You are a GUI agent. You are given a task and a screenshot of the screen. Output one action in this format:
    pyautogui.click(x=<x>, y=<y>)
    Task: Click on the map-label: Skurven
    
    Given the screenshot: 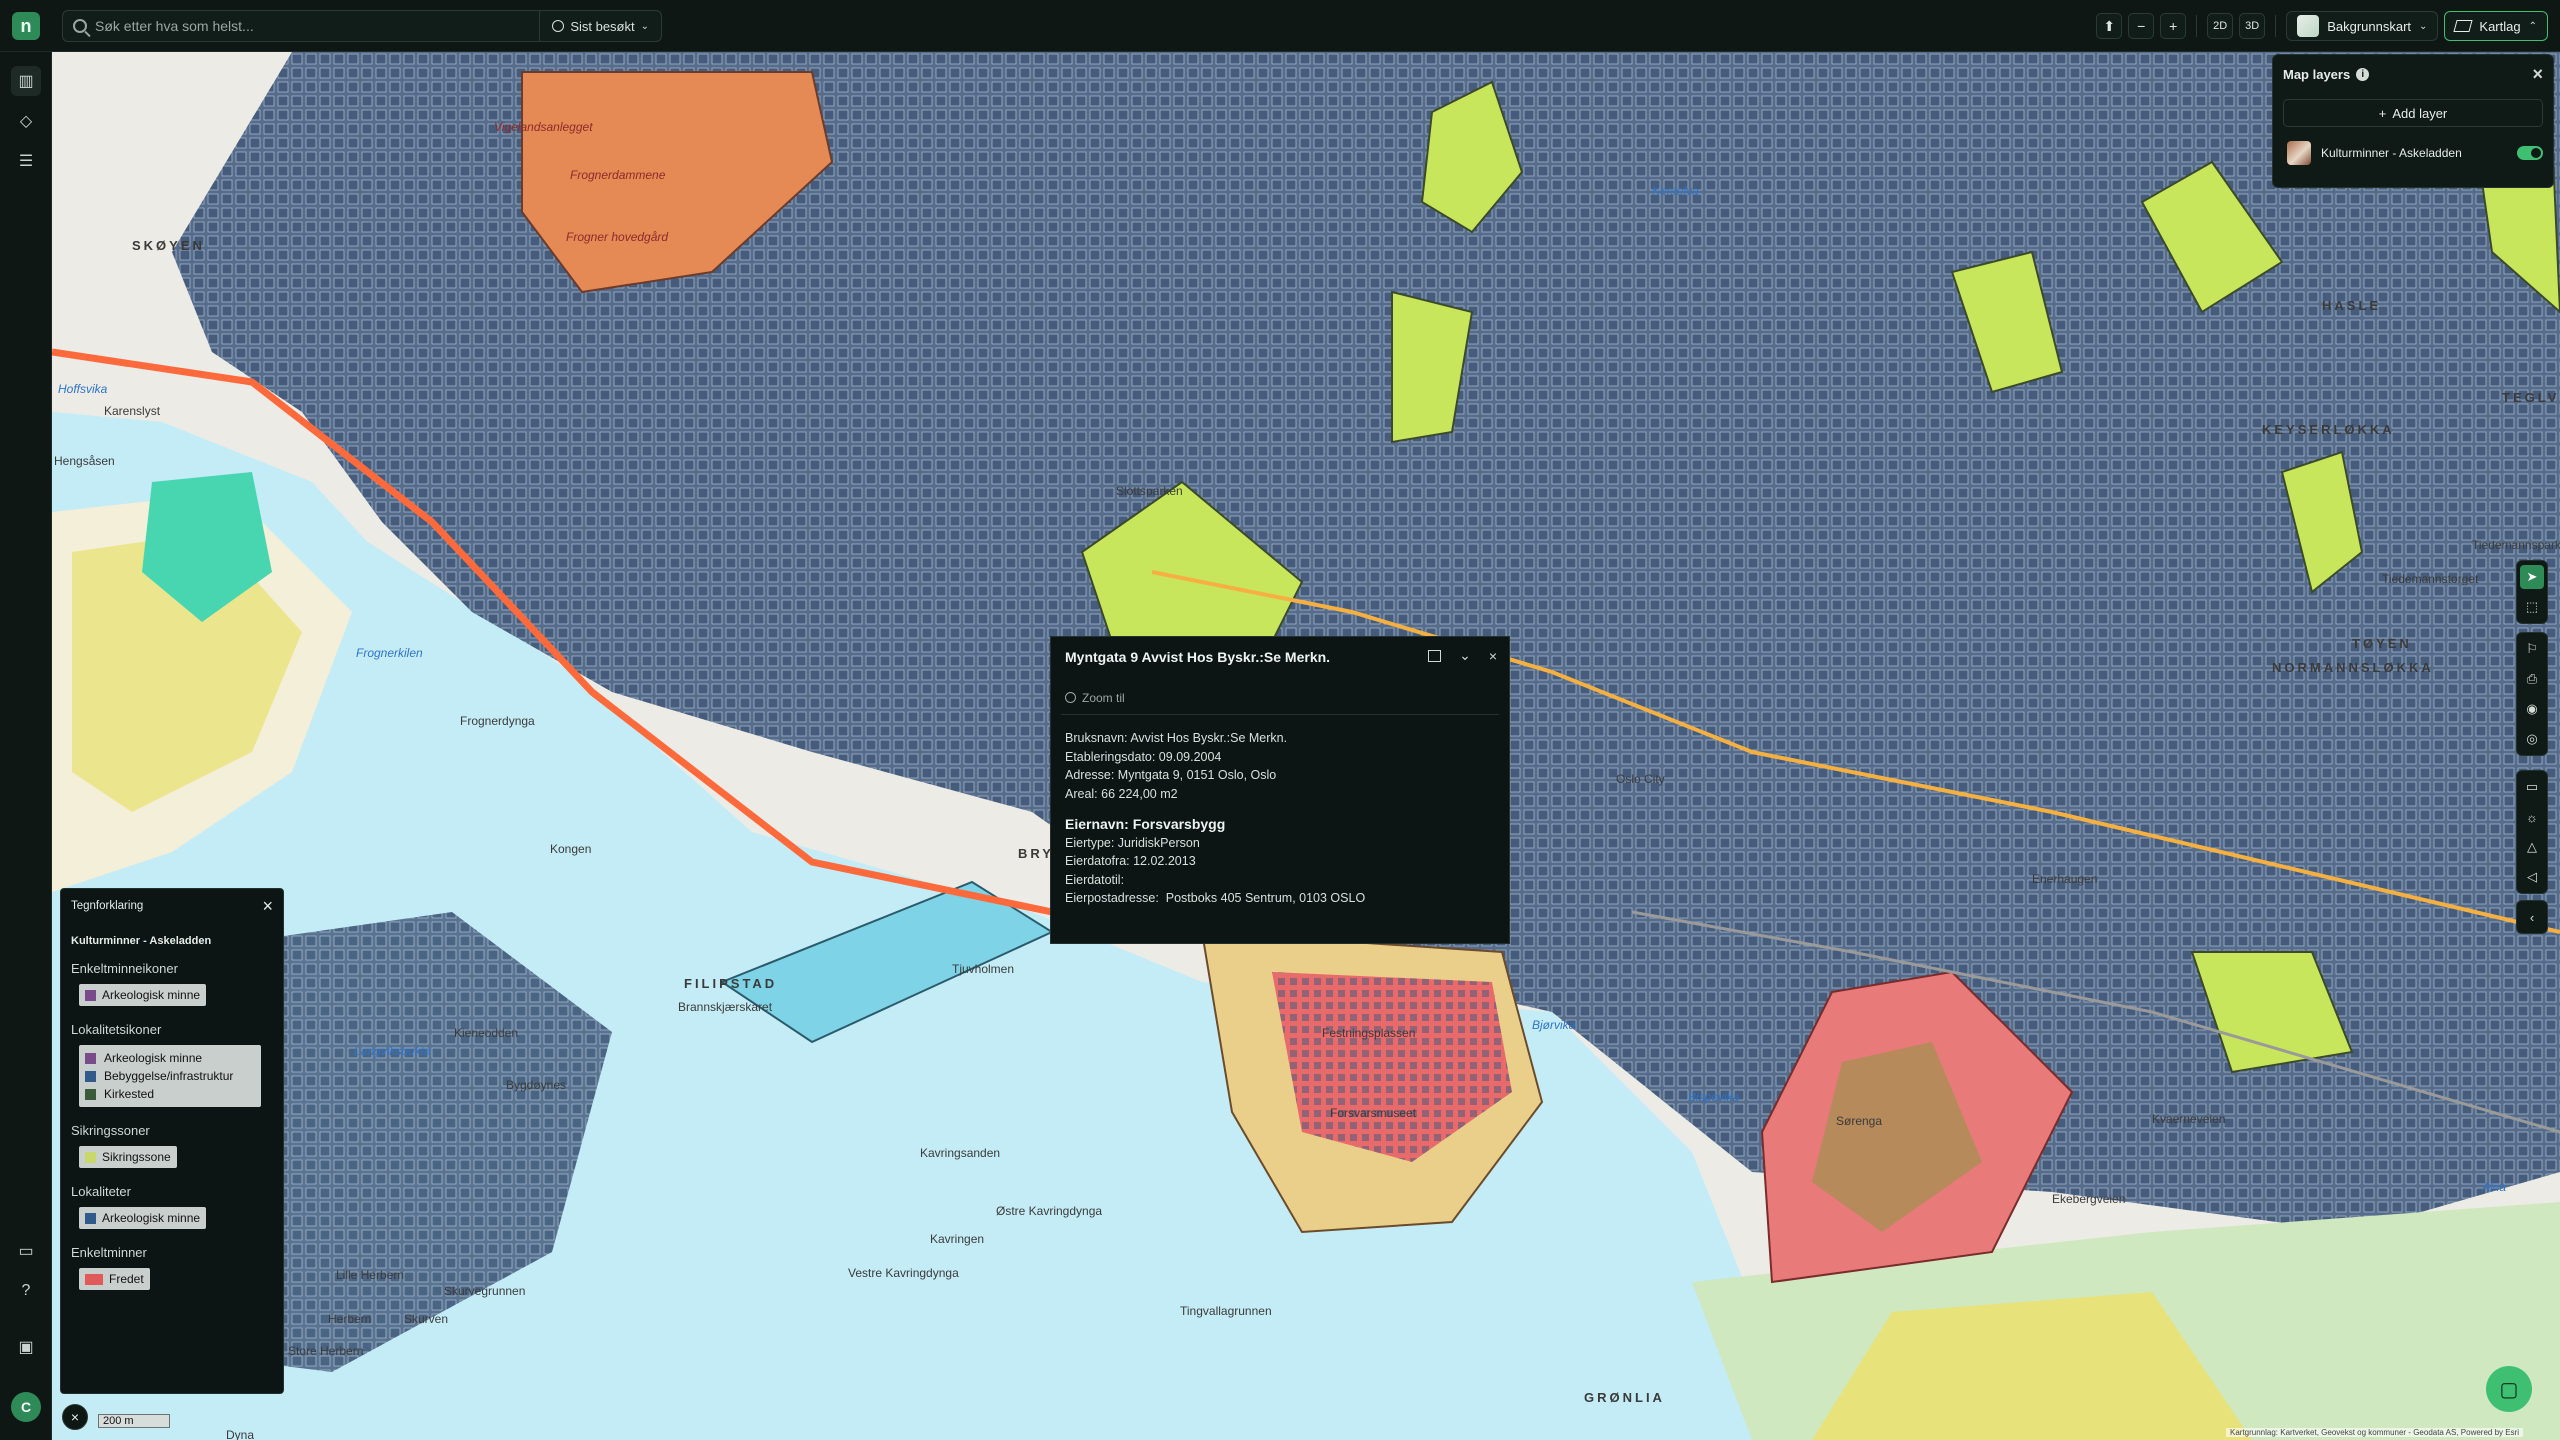 What is the action you would take?
    pyautogui.click(x=426, y=1319)
    